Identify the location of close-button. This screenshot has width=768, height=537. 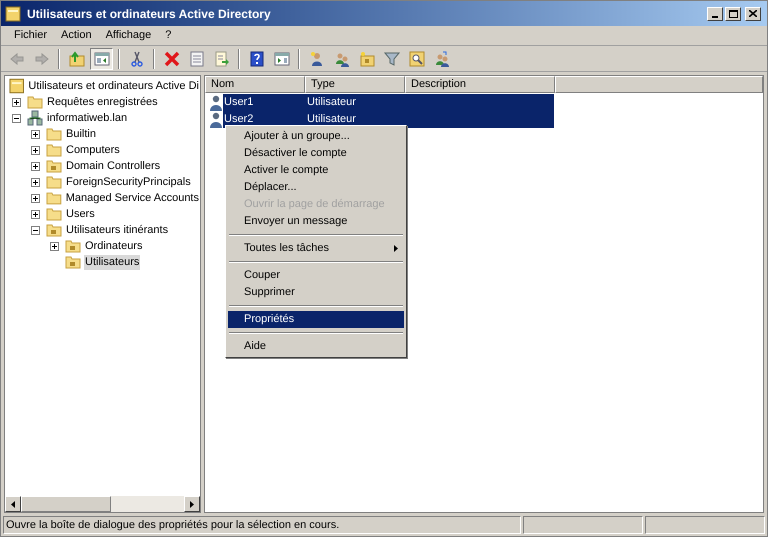
(753, 13).